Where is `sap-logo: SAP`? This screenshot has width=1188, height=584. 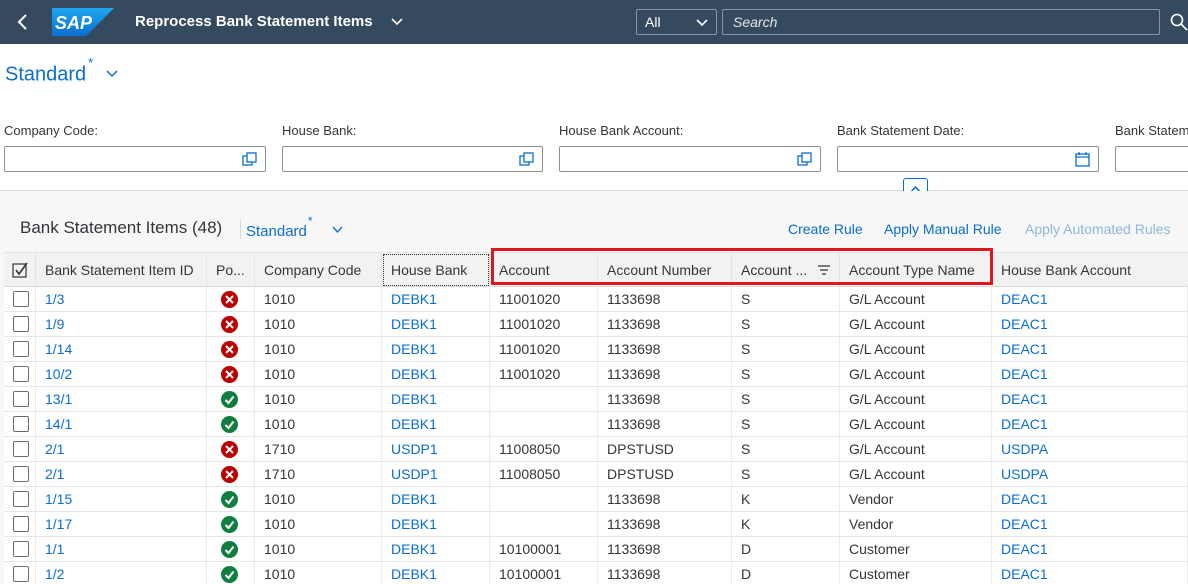 sap-logo: SAP is located at coordinates (83, 22).